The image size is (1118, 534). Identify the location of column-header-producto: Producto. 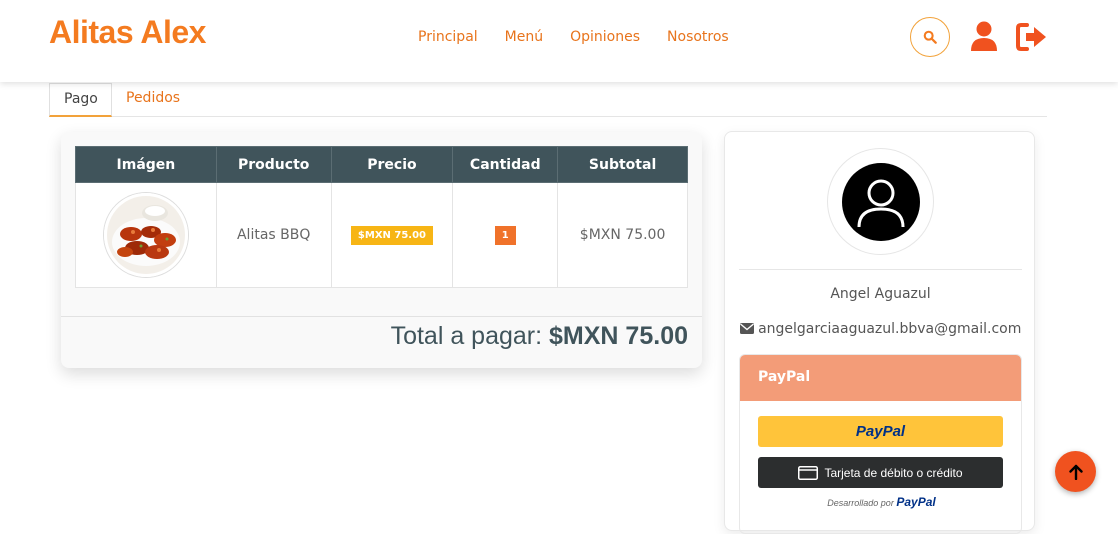
(273, 164).